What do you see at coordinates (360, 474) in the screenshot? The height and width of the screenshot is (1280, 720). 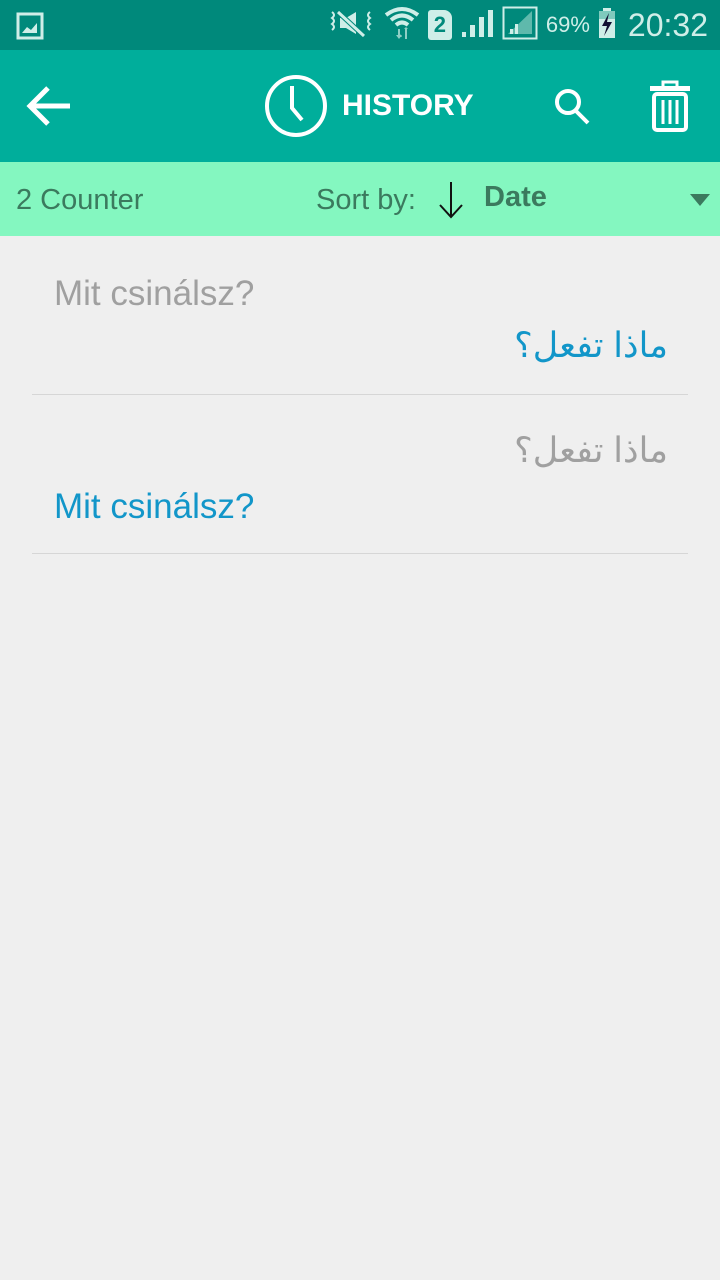 I see `list-item: ماذا تفعل؟ Mit csinálsz?` at bounding box center [360, 474].